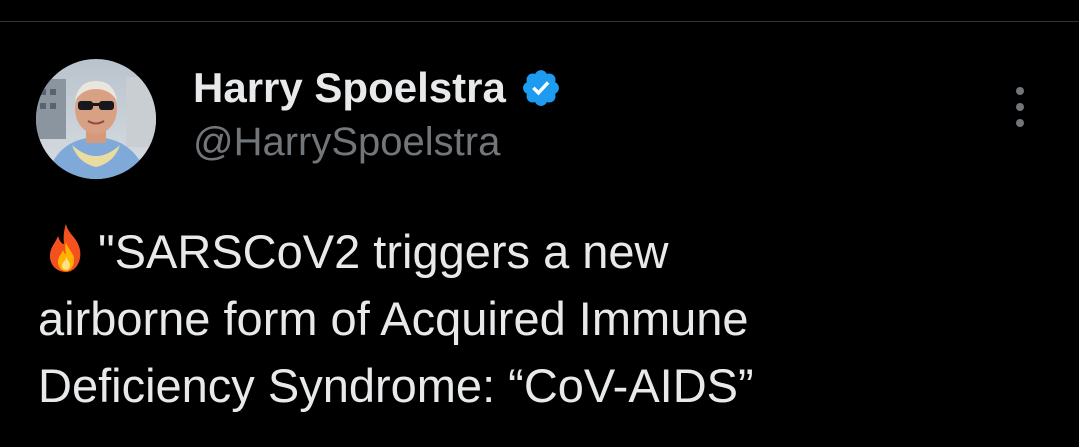 The width and height of the screenshot is (1079, 447). What do you see at coordinates (383, 251) in the screenshot?
I see `tweet-text-line-1: "SARSCoV2 triggers a new` at bounding box center [383, 251].